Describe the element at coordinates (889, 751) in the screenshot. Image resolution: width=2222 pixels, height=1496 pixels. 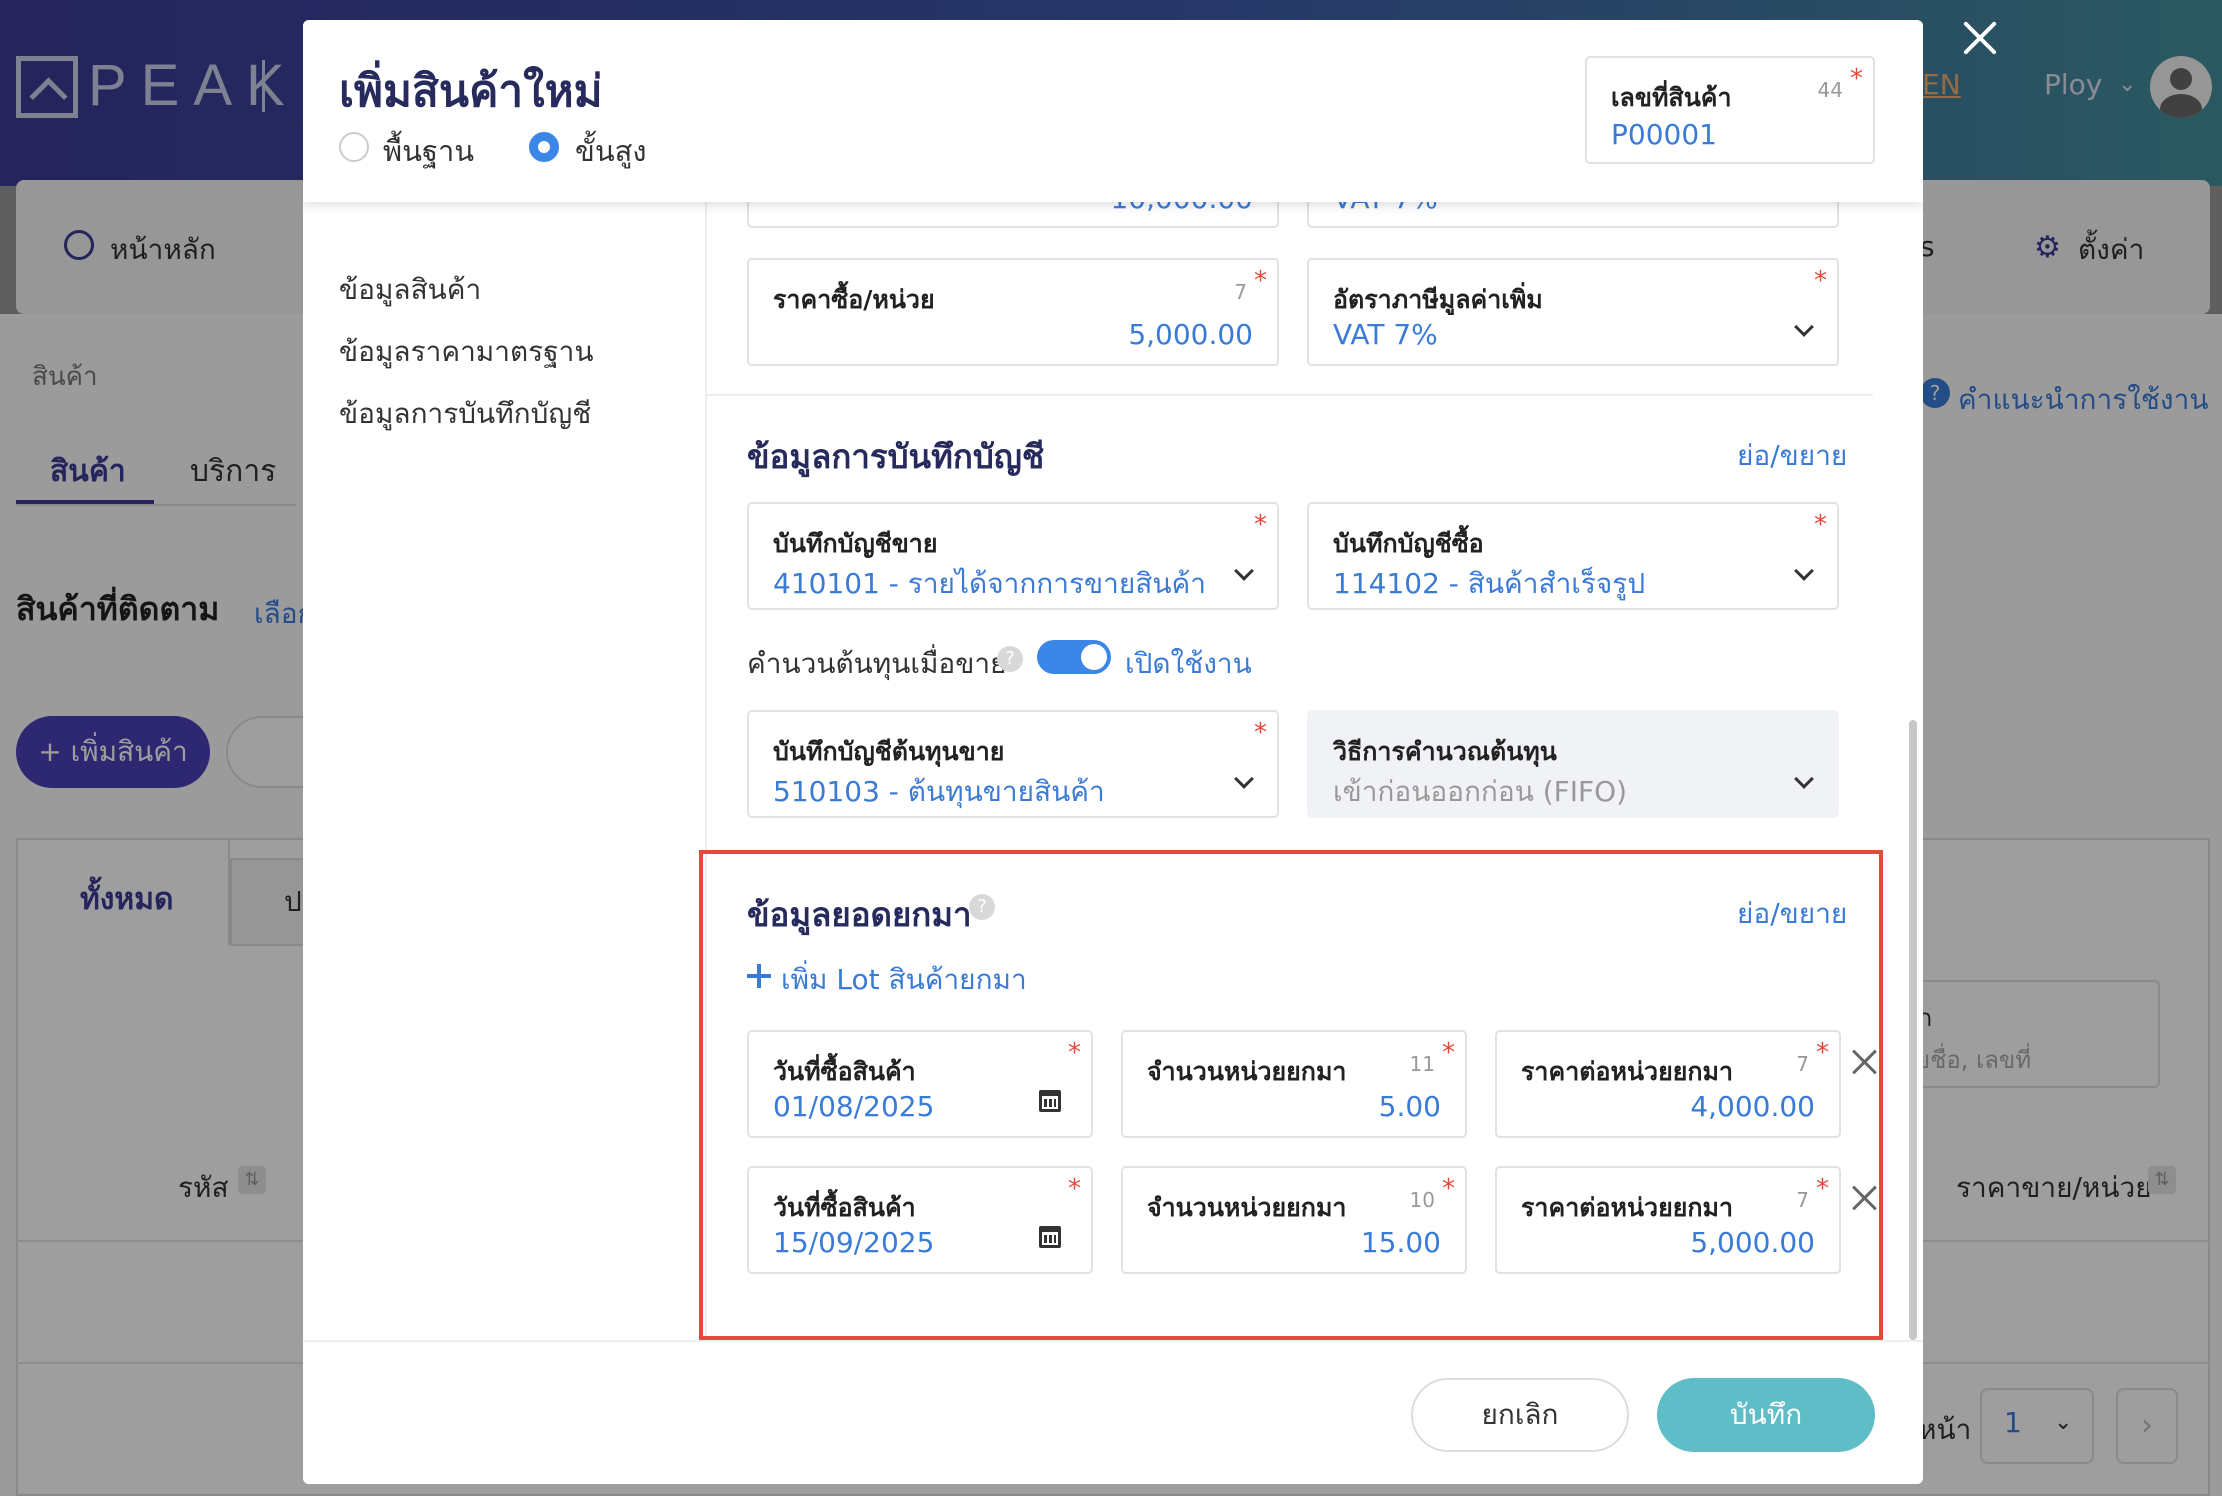
I see `cogs-account-label: บันทึกบัญชีต้นทุนขาย` at that location.